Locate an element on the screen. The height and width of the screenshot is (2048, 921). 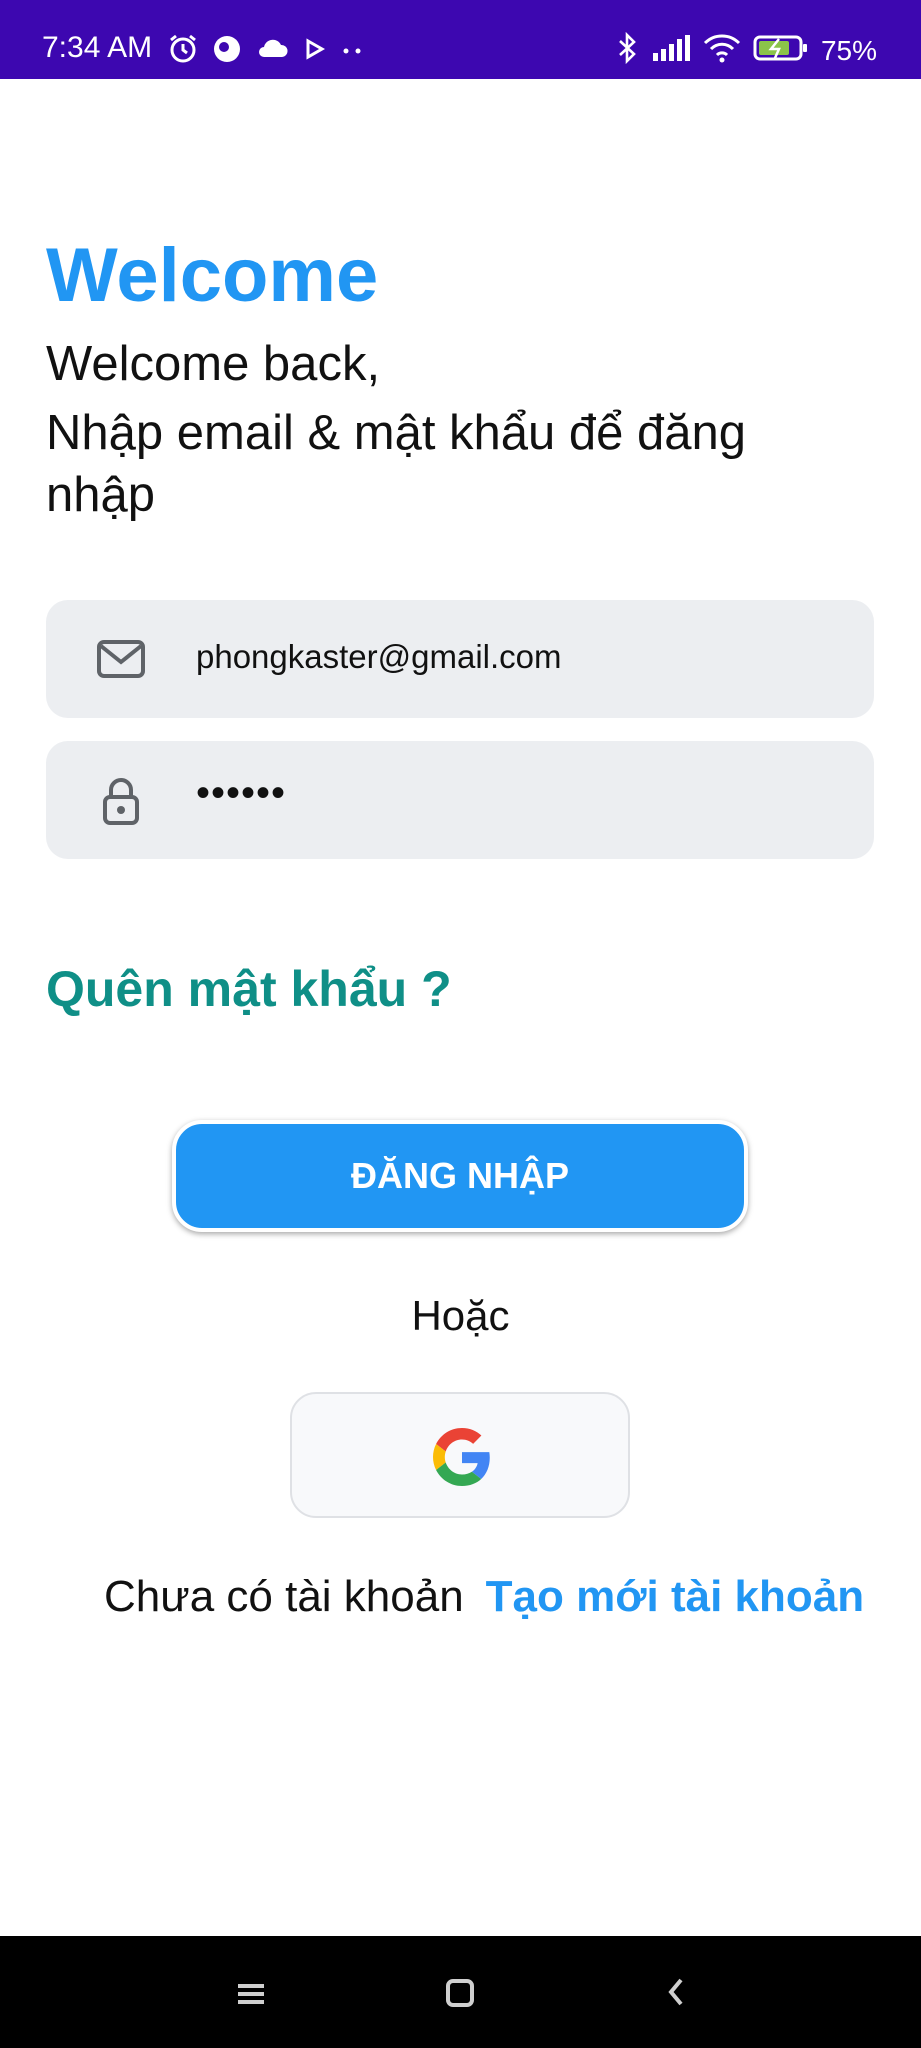
menu-icon is located at coordinates (251, 1994).